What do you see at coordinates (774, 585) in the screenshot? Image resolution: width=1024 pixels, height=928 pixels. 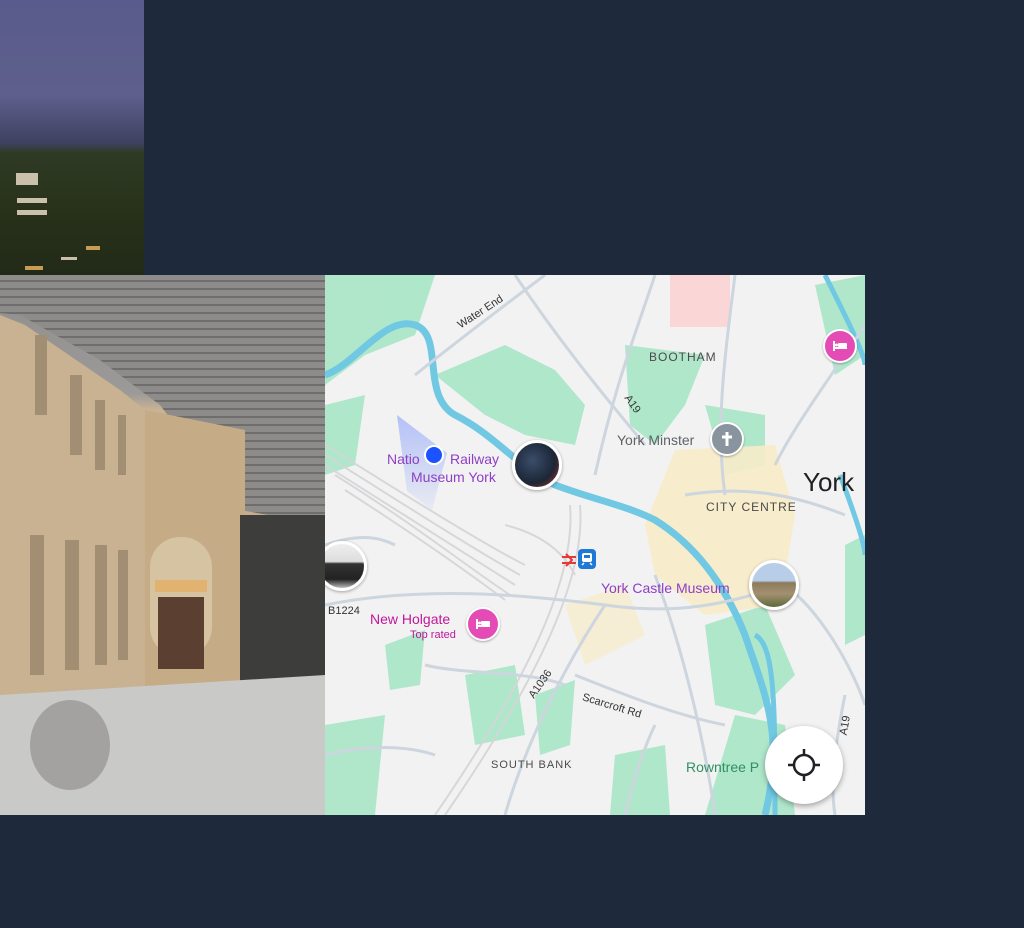 I see `castle-museum-photo-pin` at bounding box center [774, 585].